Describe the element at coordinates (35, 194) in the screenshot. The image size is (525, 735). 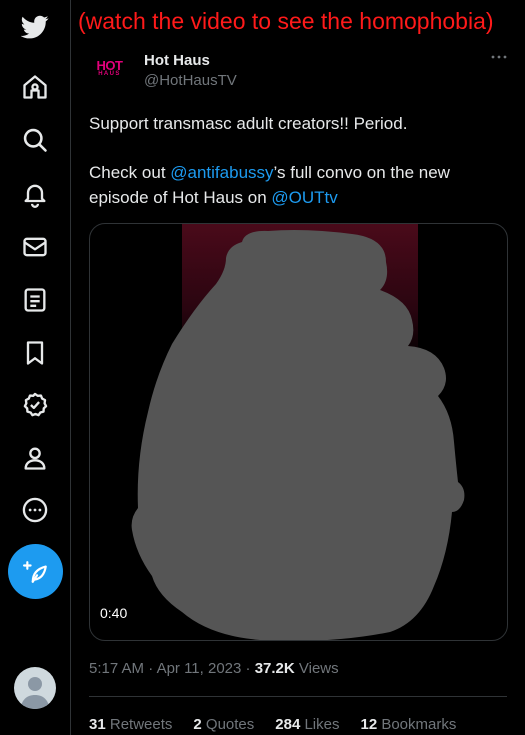
I see `notifications-icon` at that location.